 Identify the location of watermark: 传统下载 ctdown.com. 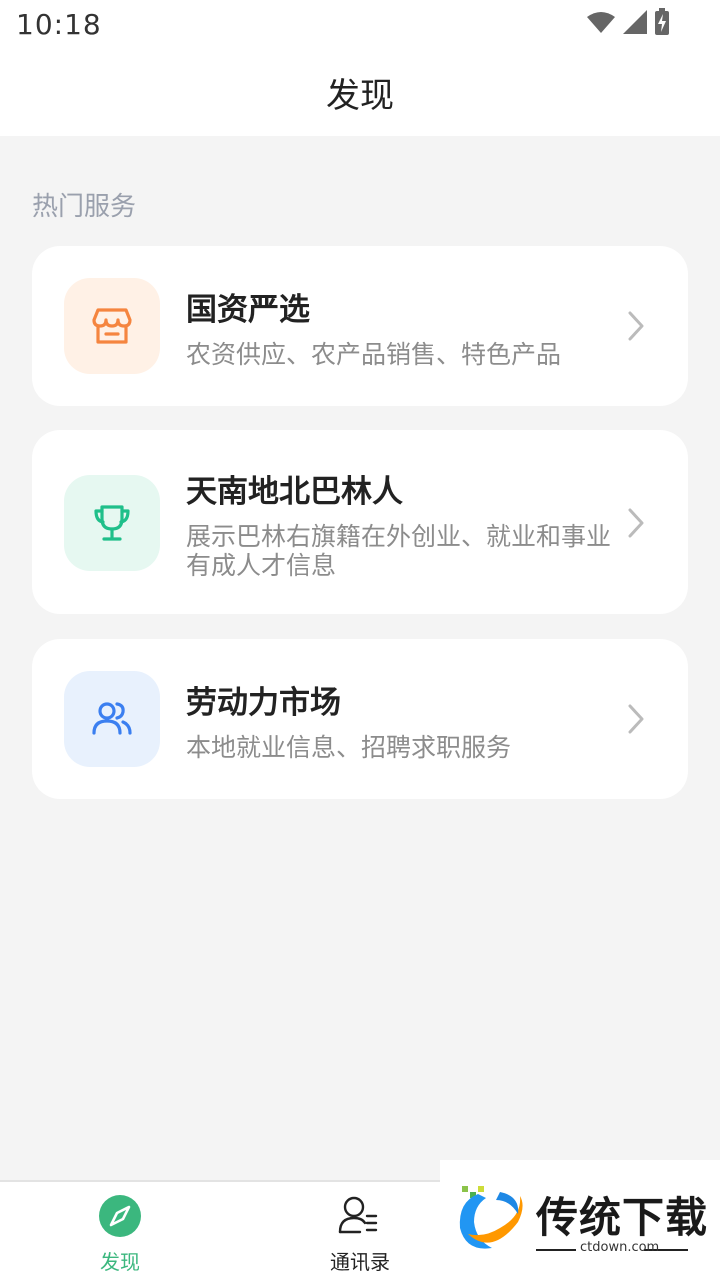
(580, 1220).